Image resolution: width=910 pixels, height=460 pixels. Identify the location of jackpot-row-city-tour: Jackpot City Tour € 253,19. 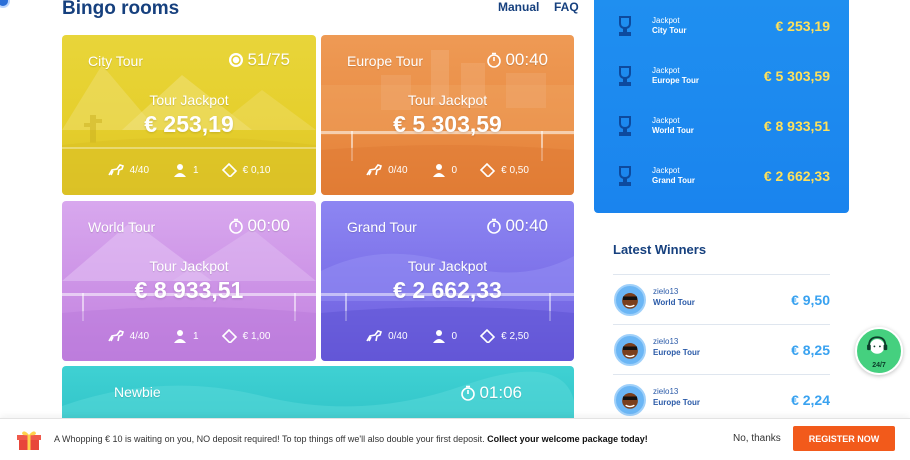
(721, 26).